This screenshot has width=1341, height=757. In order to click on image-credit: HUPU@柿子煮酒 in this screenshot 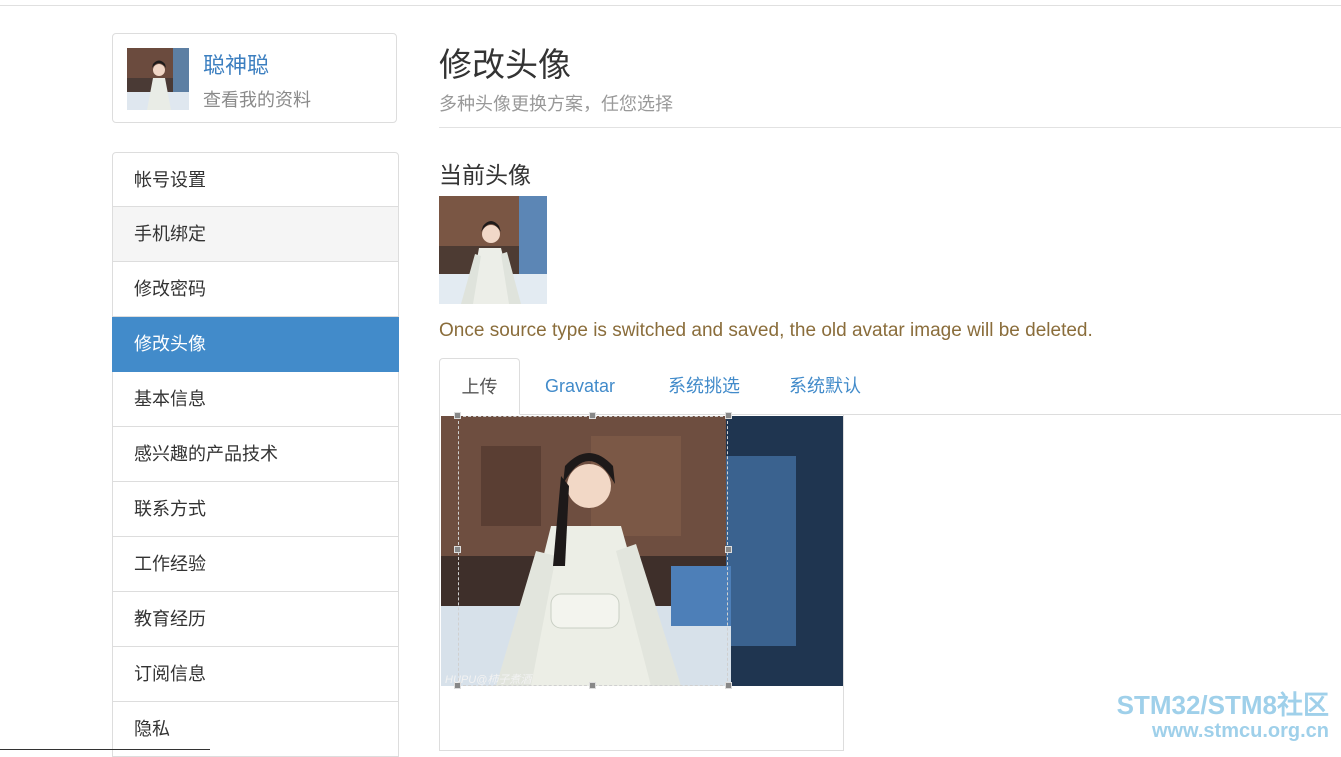, I will do `click(488, 680)`.